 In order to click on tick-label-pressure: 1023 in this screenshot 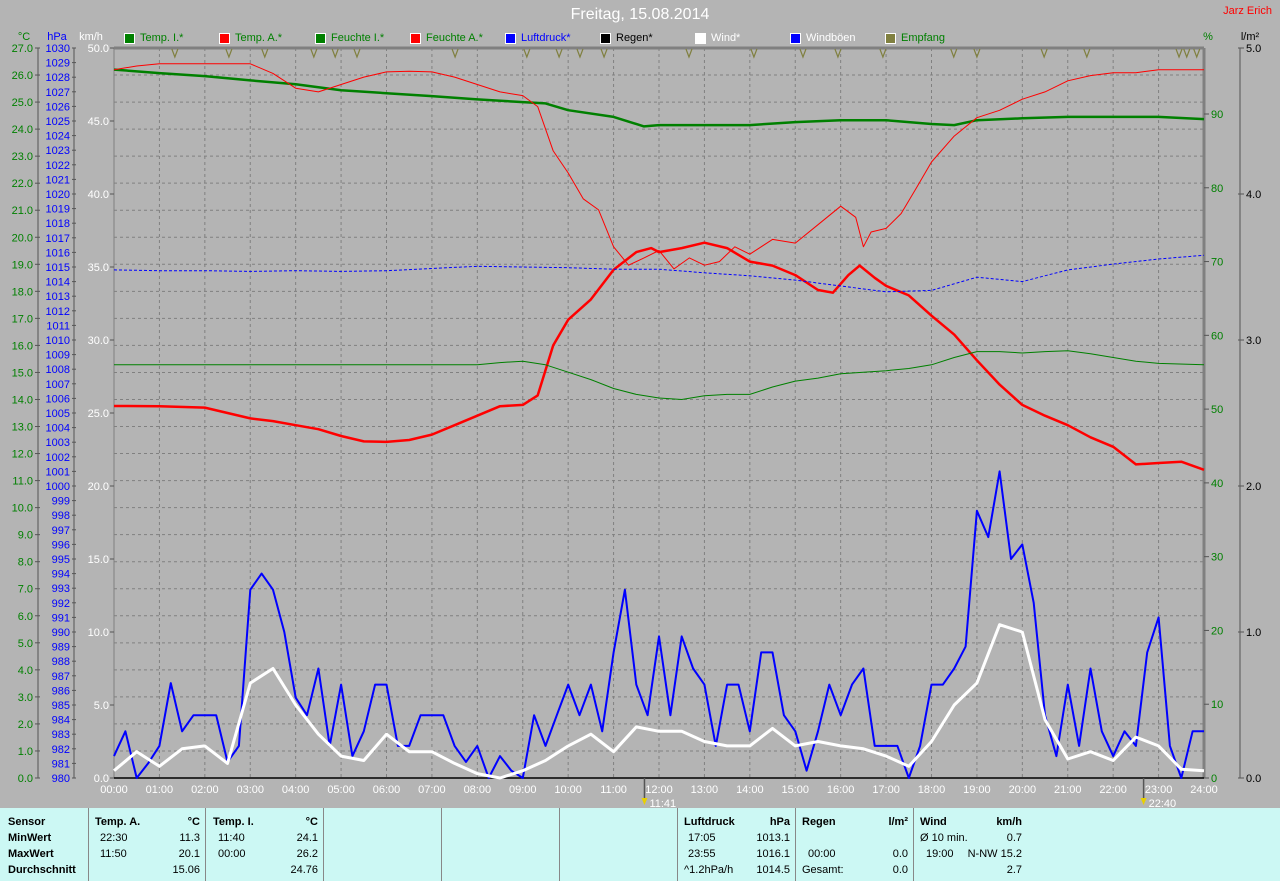, I will do `click(58, 151)`.